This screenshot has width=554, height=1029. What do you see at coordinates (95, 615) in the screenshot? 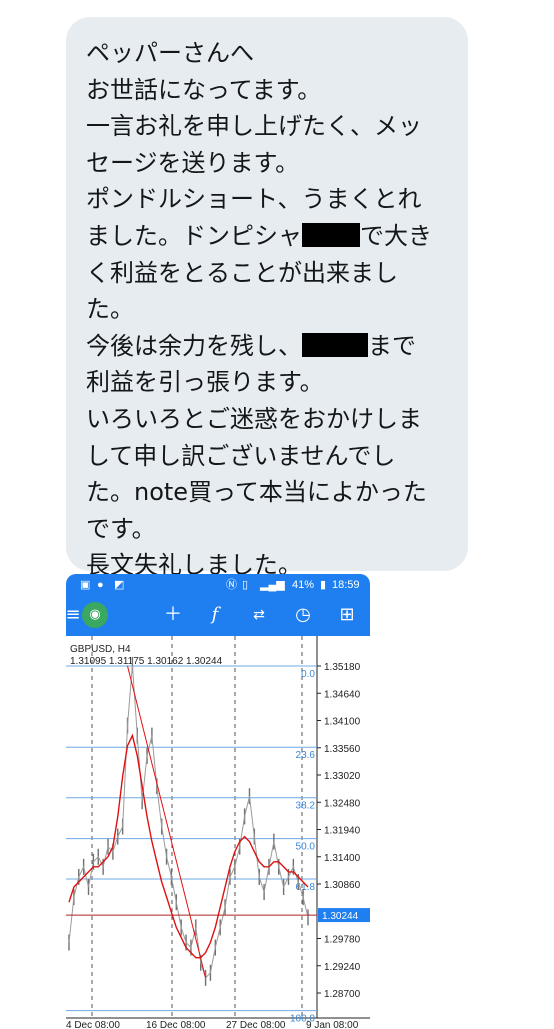
I see `app-logo-icon: ◉` at bounding box center [95, 615].